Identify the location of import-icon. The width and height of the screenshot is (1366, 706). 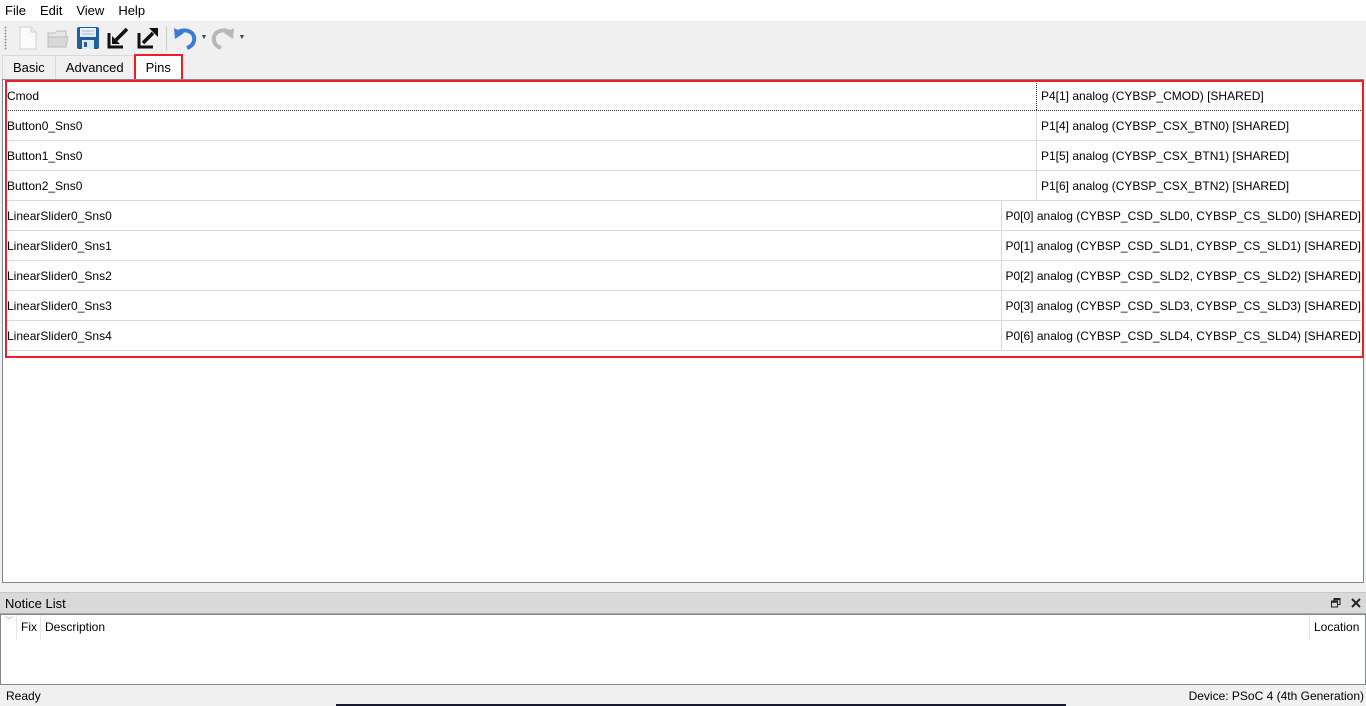
(118, 37).